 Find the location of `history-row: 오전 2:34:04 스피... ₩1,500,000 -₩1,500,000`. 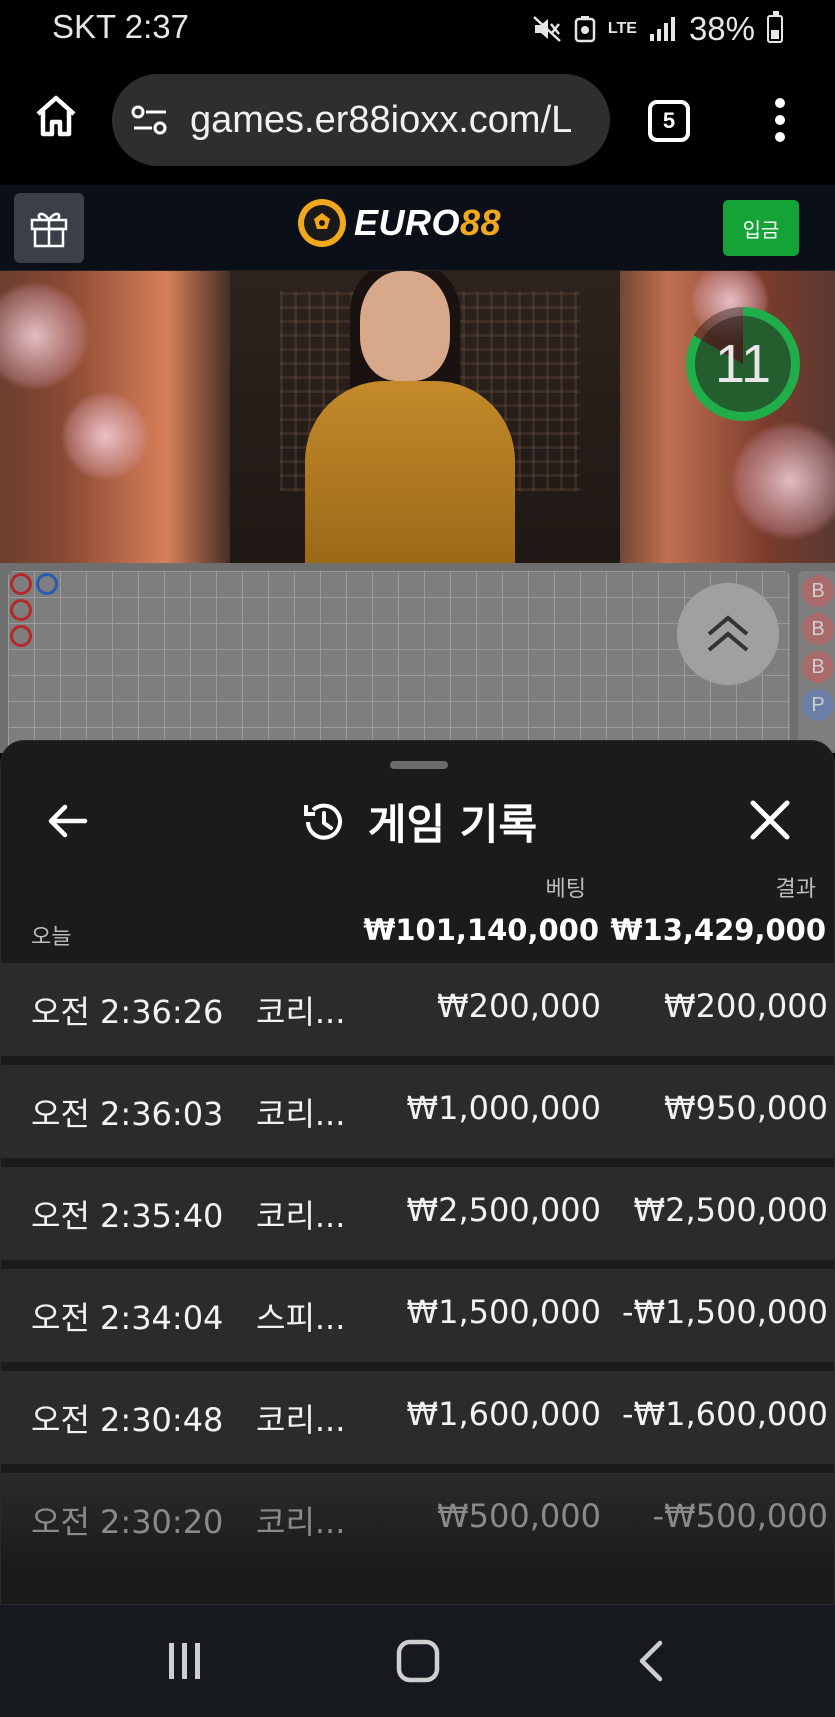

history-row: 오전 2:34:04 스피... ₩1,500,000 -₩1,500,000 is located at coordinates (417, 1315).